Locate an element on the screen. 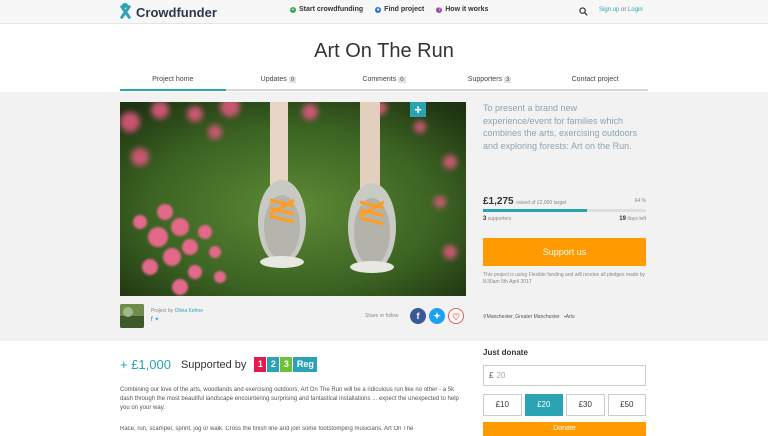 This screenshot has height=436, width=768. creator-byline: Project by Olivia Kehoe is located at coordinates (177, 311).